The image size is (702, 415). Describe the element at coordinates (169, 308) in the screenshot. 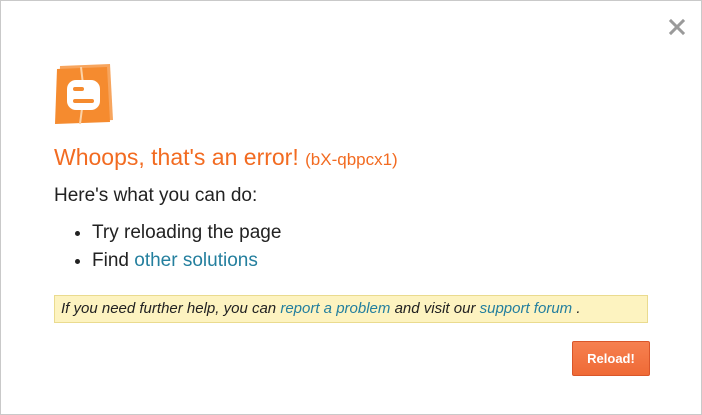

I see `help-text-1: If you need further help, you can` at that location.